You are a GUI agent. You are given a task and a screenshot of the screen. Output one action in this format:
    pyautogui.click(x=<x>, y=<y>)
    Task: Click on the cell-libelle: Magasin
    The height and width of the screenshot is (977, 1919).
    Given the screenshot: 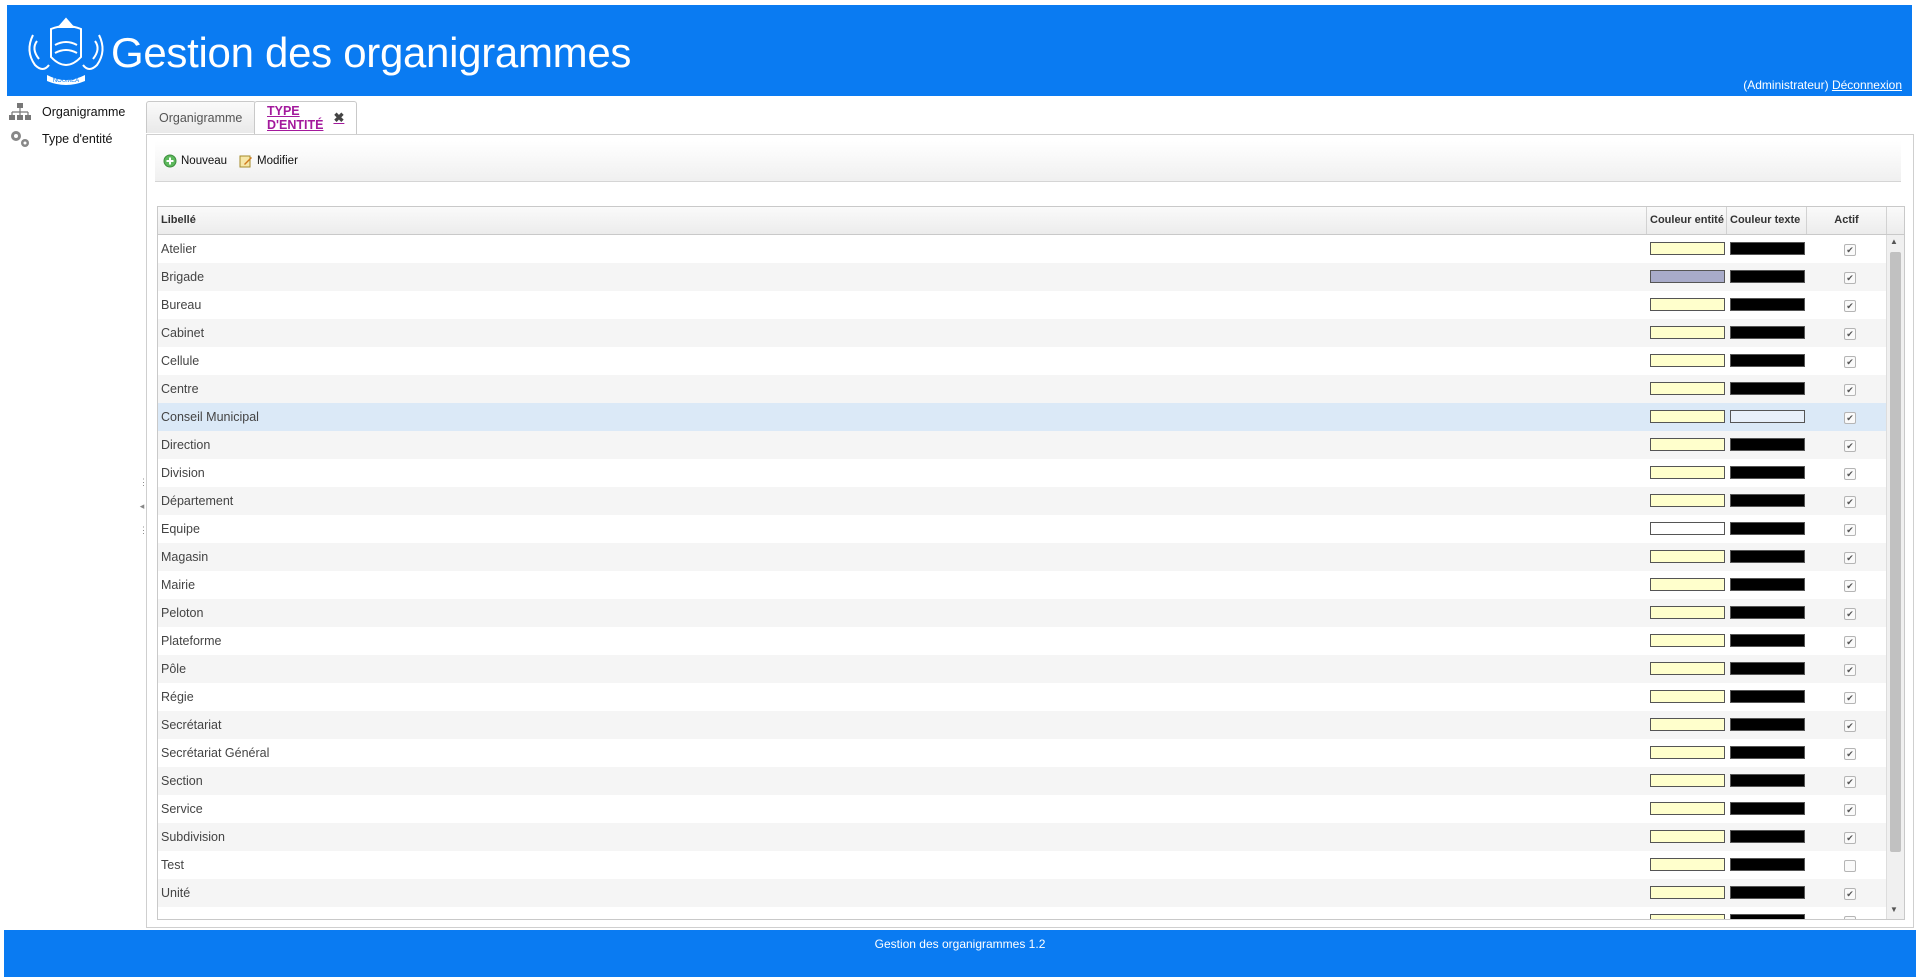 What is the action you would take?
    pyautogui.click(x=185, y=557)
    